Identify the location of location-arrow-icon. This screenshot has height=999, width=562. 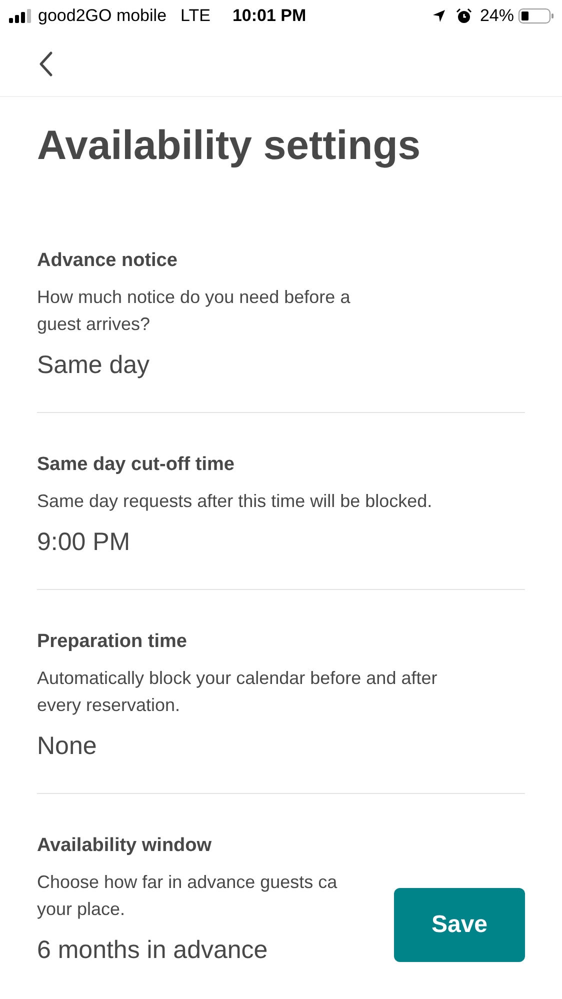
(439, 16).